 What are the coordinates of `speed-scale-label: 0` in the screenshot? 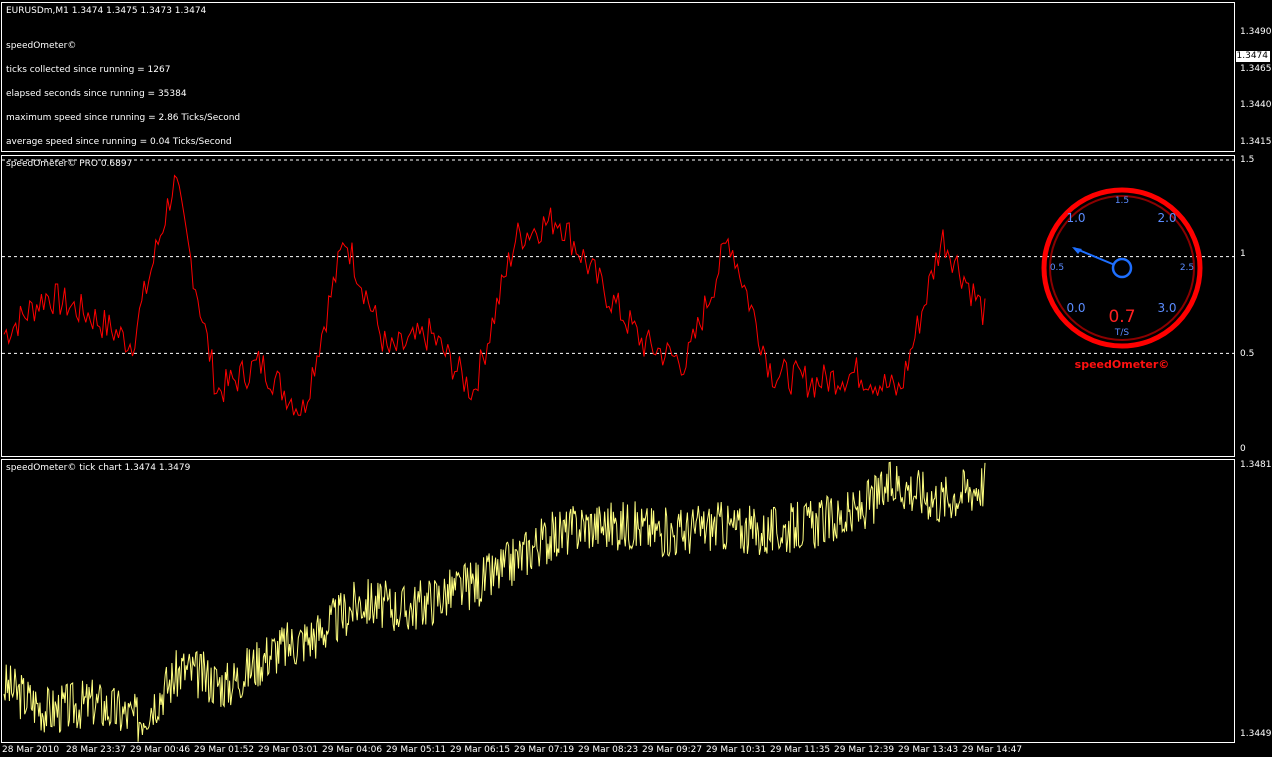 It's located at (1243, 449).